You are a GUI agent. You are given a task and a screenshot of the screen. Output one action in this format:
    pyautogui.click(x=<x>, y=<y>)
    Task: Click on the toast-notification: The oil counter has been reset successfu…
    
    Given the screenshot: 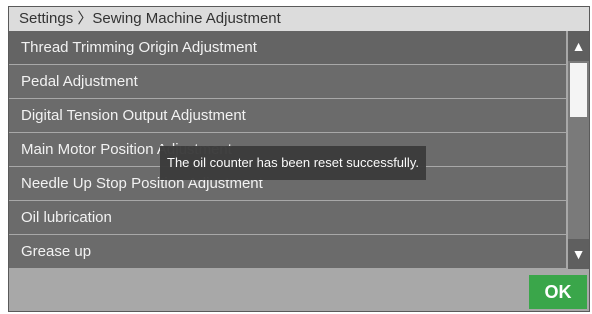 What is the action you would take?
    pyautogui.click(x=293, y=163)
    